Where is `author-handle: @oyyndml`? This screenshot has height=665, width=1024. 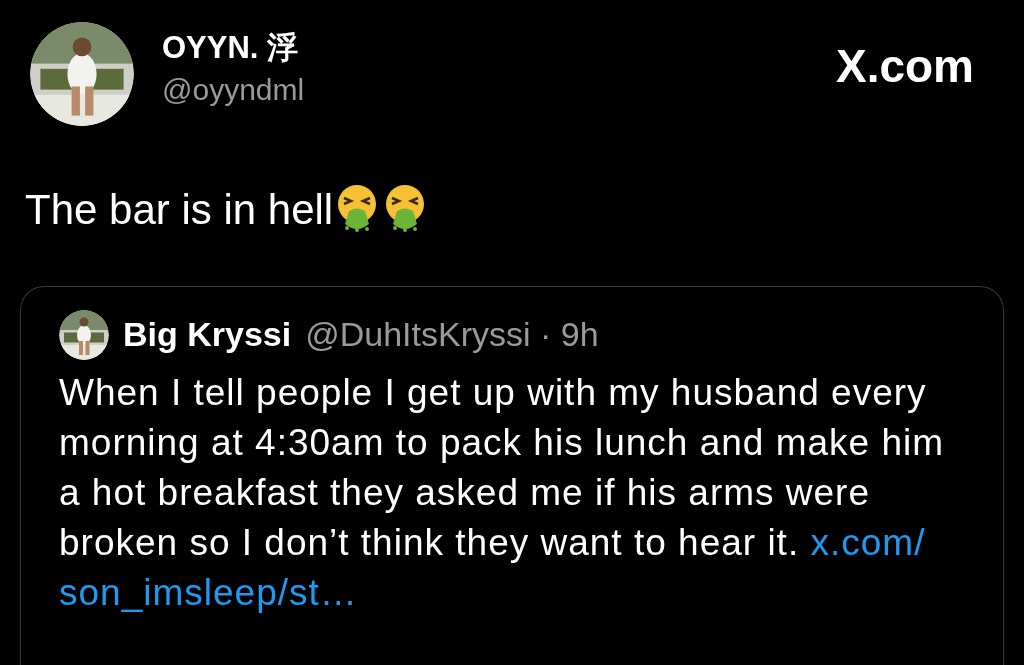
author-handle: @oyyndml is located at coordinates (233, 90).